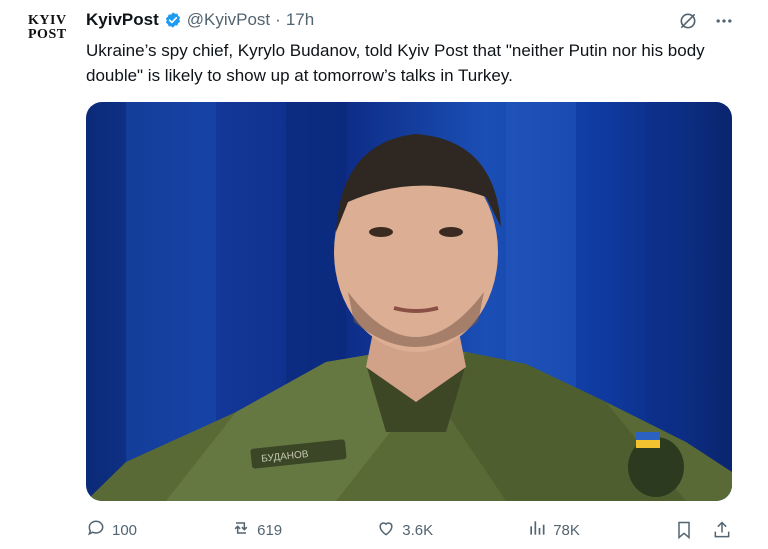  I want to click on reply-icon, so click(96, 530).